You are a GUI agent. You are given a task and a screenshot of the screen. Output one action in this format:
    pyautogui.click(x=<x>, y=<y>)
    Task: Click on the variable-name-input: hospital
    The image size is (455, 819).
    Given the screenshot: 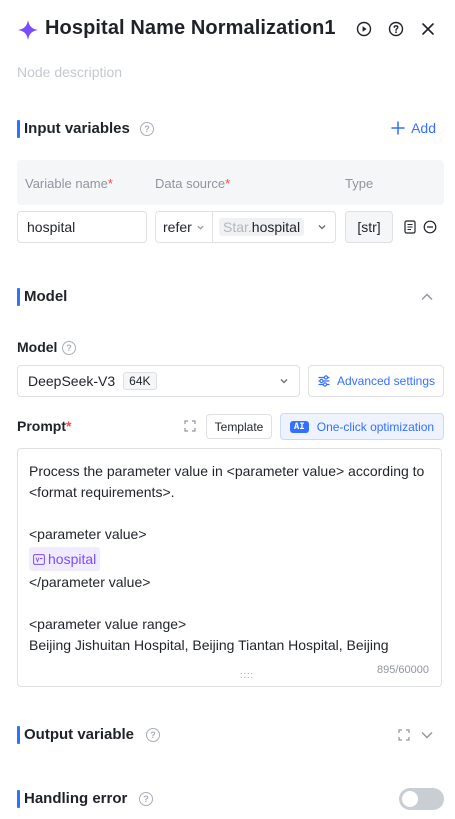 What is the action you would take?
    pyautogui.click(x=82, y=227)
    